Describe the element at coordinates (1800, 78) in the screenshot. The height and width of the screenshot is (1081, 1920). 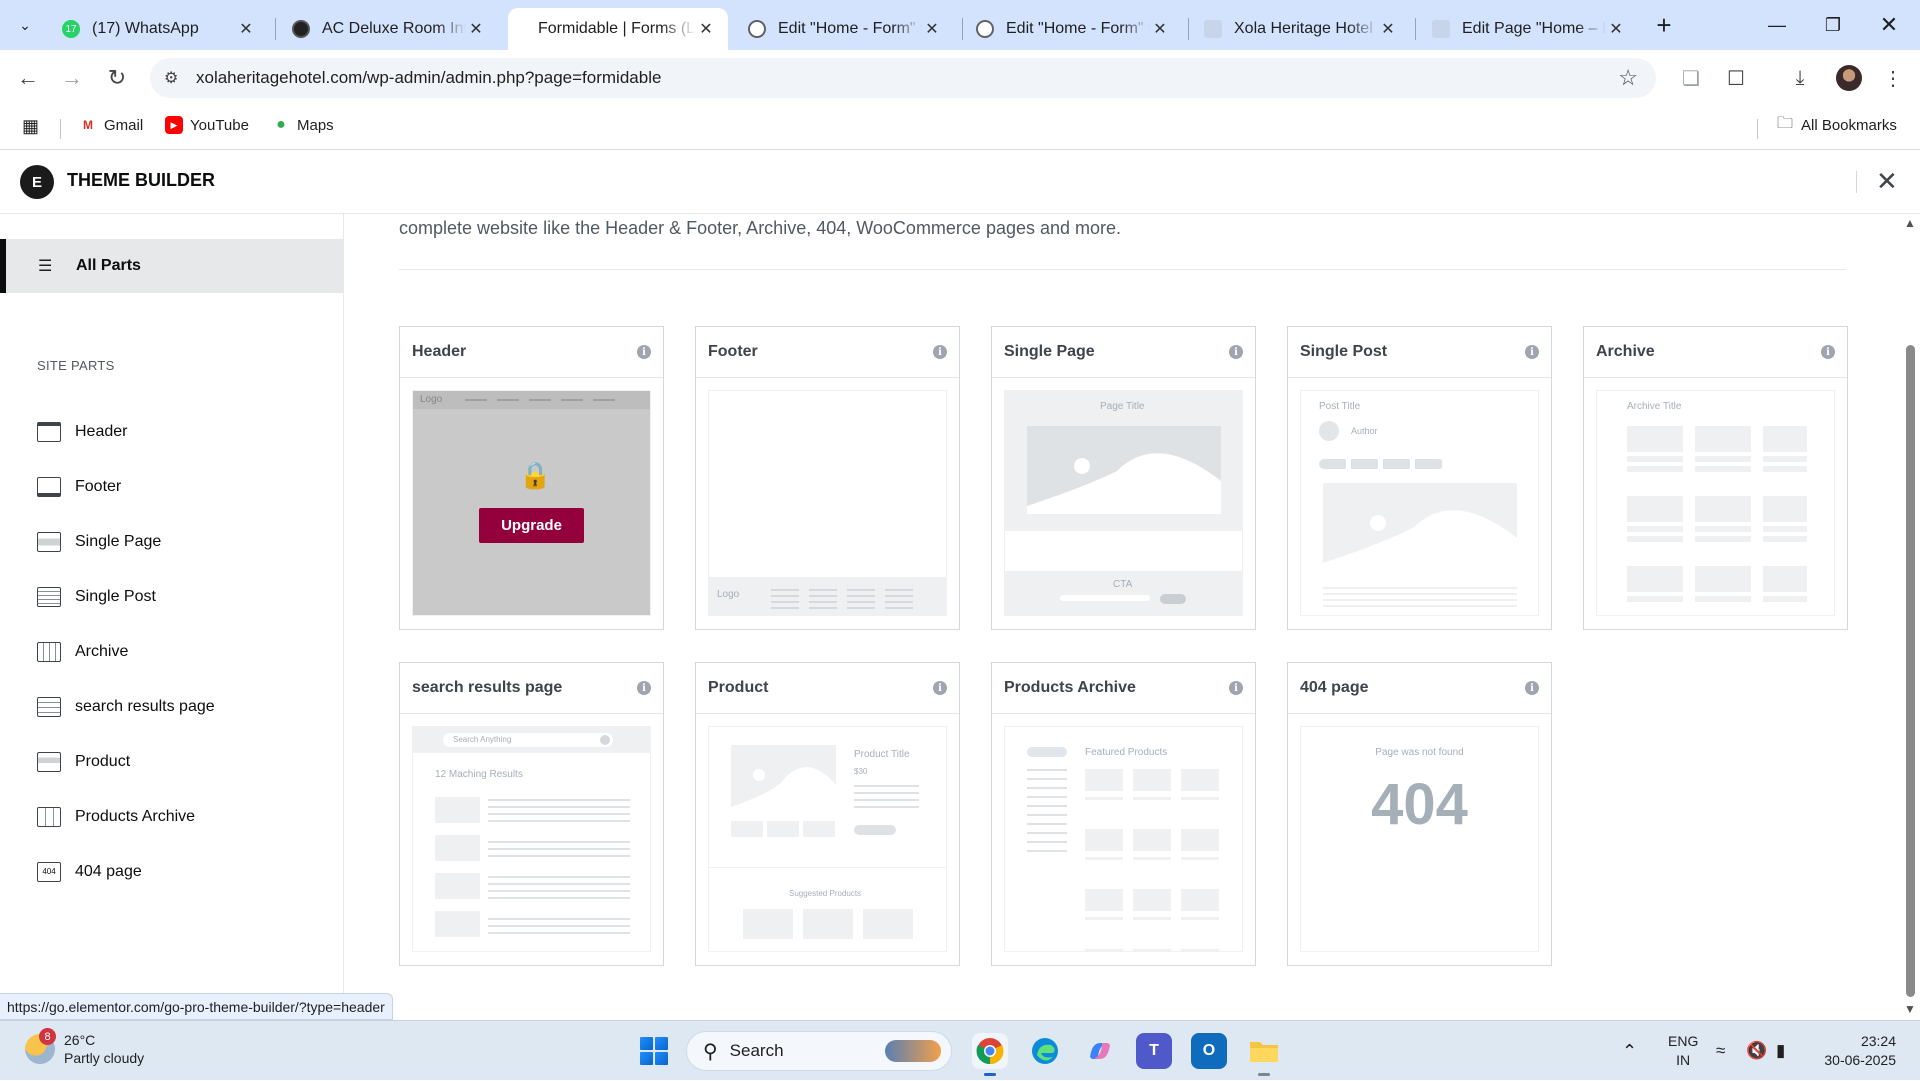
I see `download-icon: ⤓` at that location.